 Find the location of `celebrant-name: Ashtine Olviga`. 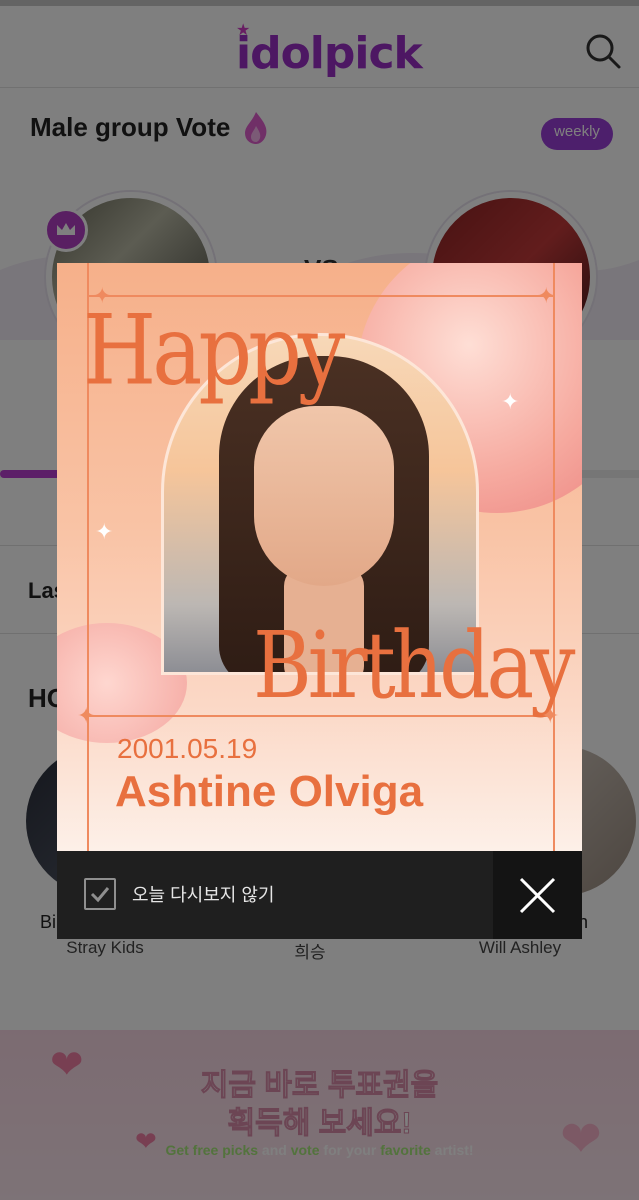

celebrant-name: Ashtine Olviga is located at coordinates (269, 791).